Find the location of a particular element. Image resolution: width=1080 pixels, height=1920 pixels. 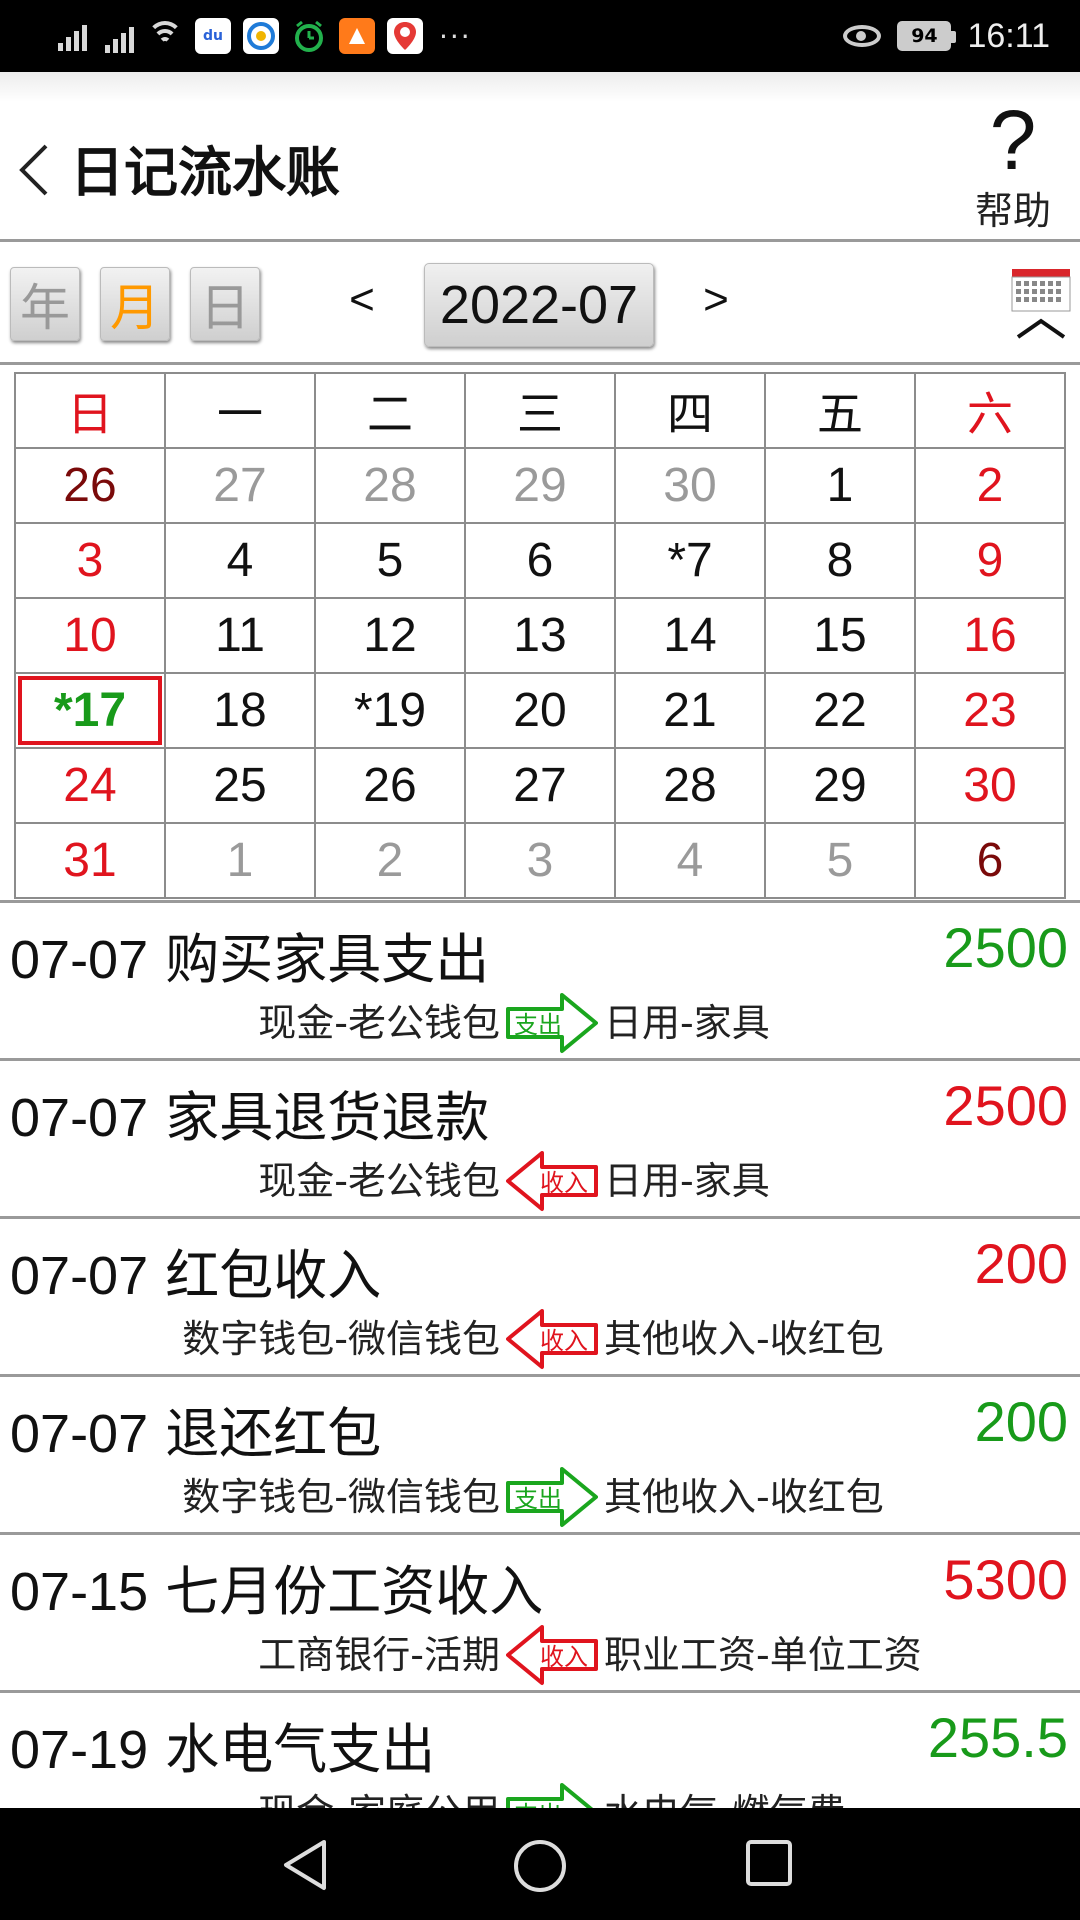

entry-row: 07-07 家具退货退款 2500 现金-老公钱包 收入 日用-家具 is located at coordinates (540, 1140).